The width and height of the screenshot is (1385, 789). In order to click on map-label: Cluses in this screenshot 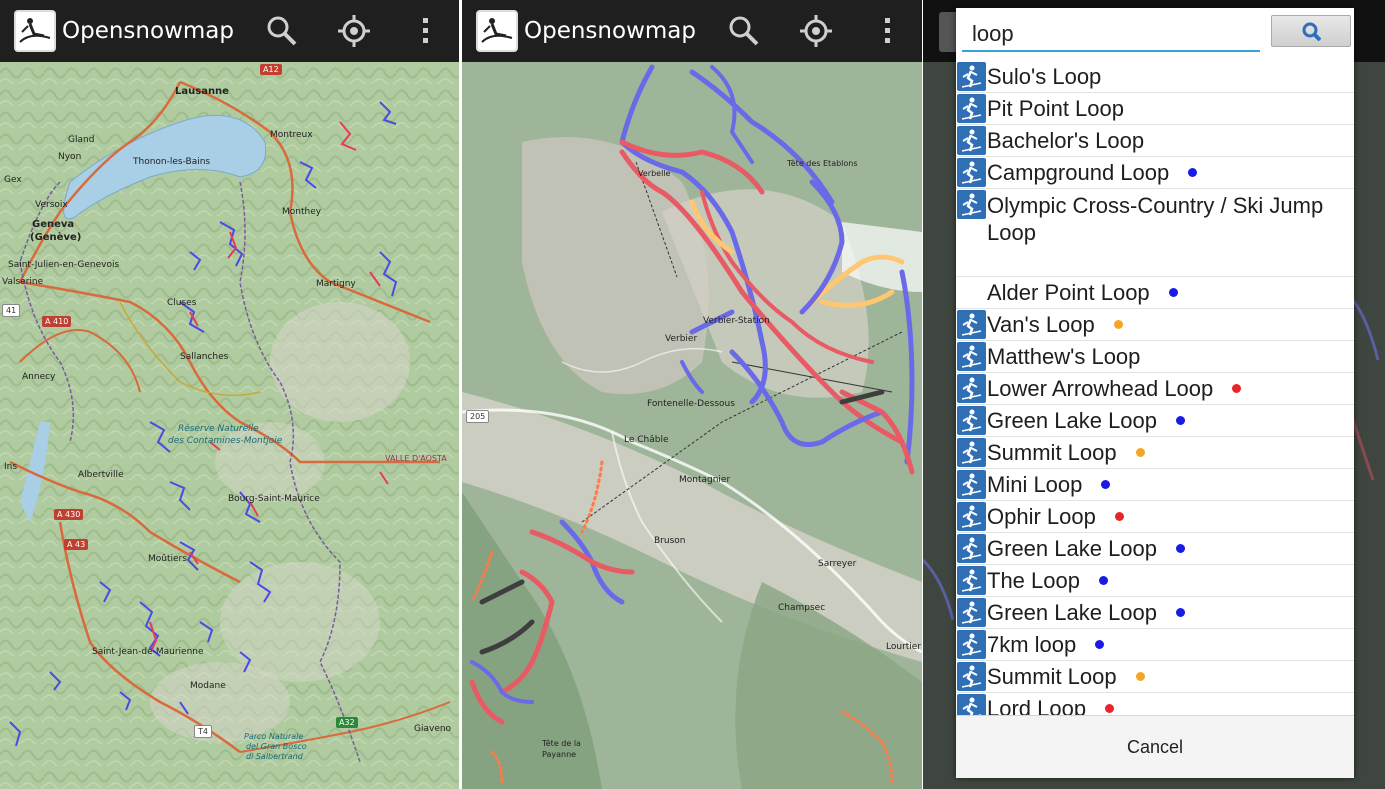, I will do `click(182, 303)`.